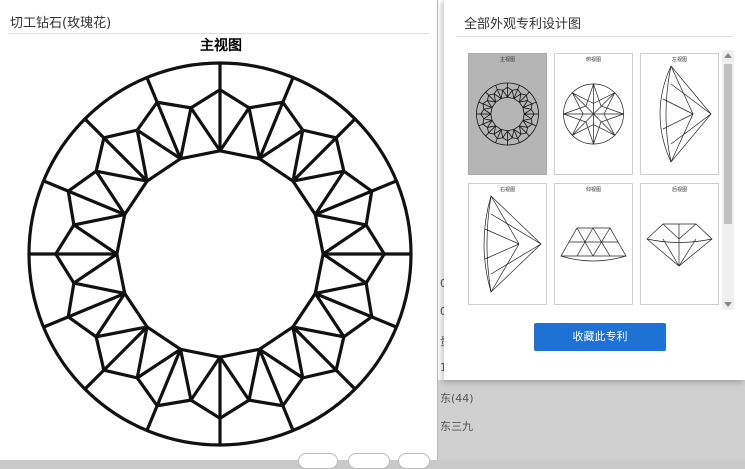  I want to click on favorite-patent-button: 收藏此专利, so click(600, 337).